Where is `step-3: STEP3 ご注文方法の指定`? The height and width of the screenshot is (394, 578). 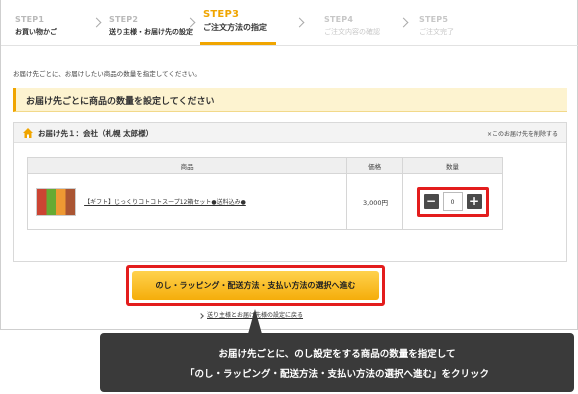 step-3: STEP3 ご注文方法の指定 is located at coordinates (235, 21).